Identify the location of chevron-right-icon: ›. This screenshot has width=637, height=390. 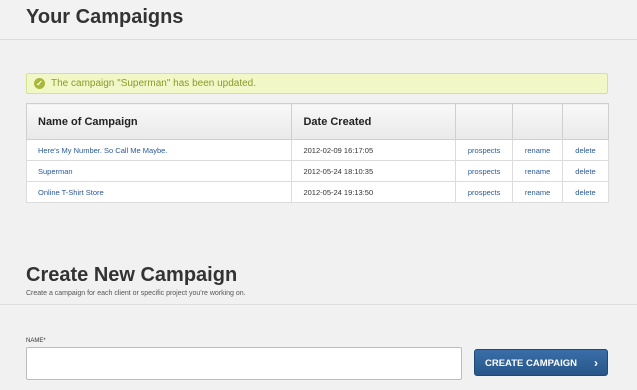
(596, 363).